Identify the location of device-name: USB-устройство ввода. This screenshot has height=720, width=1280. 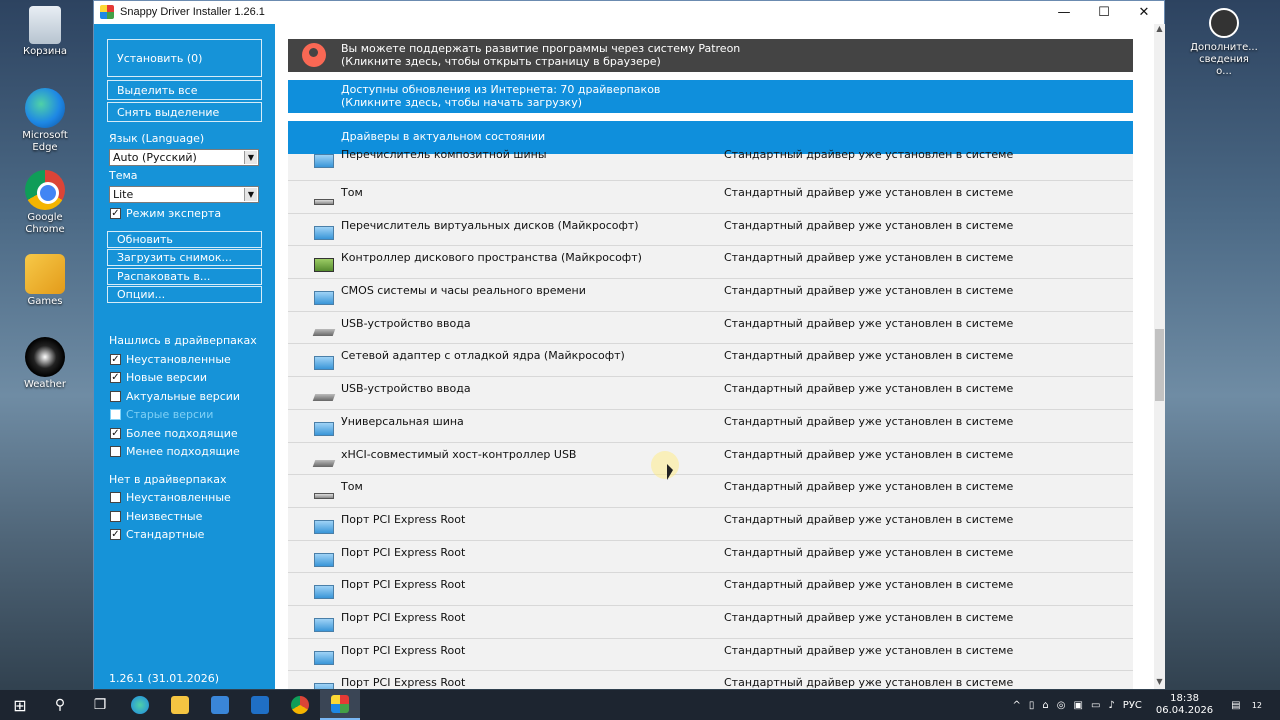
(406, 389).